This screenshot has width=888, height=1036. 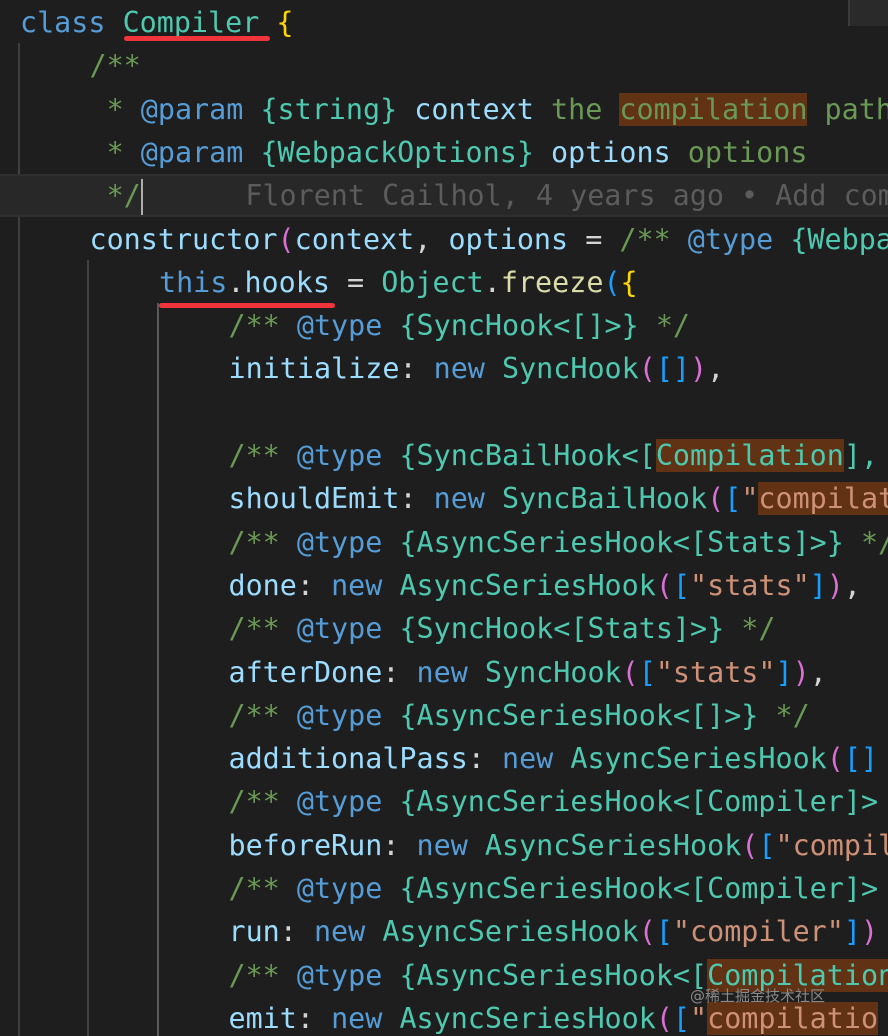 I want to click on code-token: {WebpackOptions}, so click(x=406, y=152).